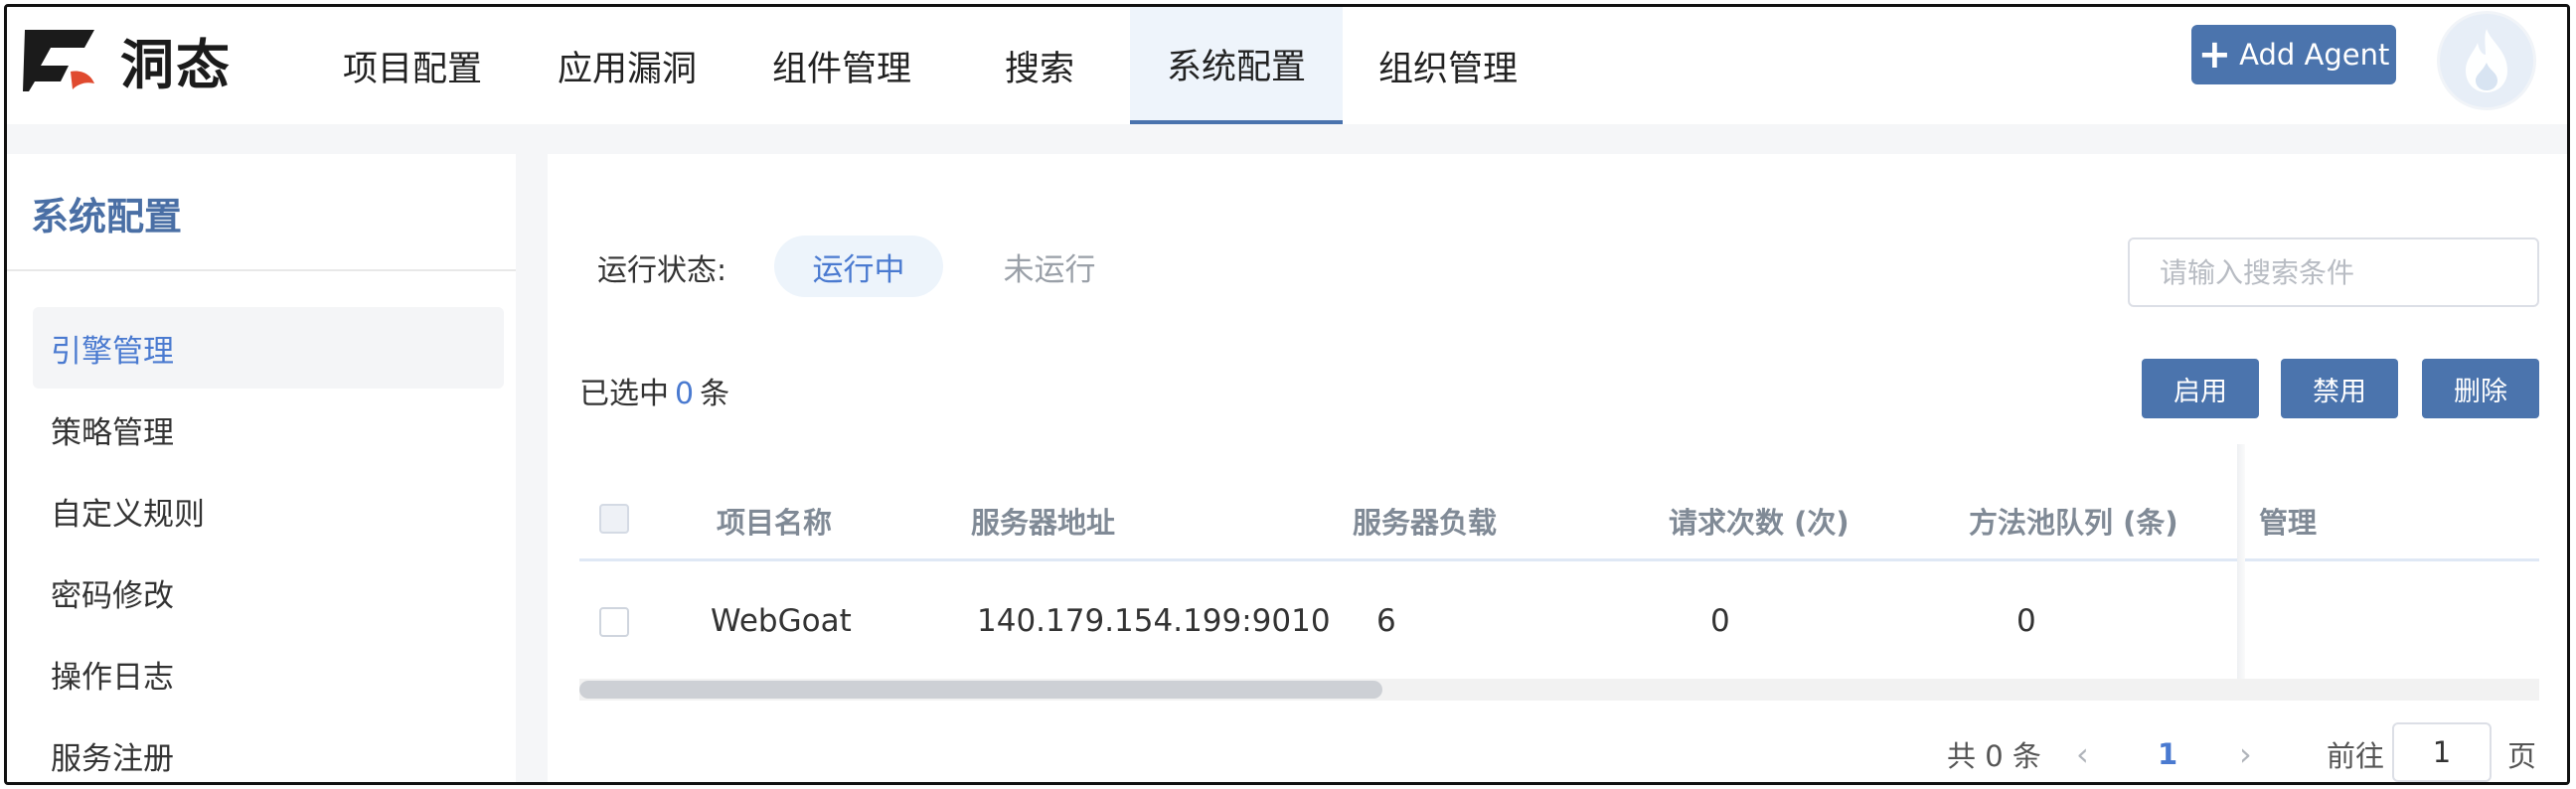 This screenshot has width=2576, height=789. Describe the element at coordinates (715, 394) in the screenshot. I see `selection-suffix: 条` at that location.